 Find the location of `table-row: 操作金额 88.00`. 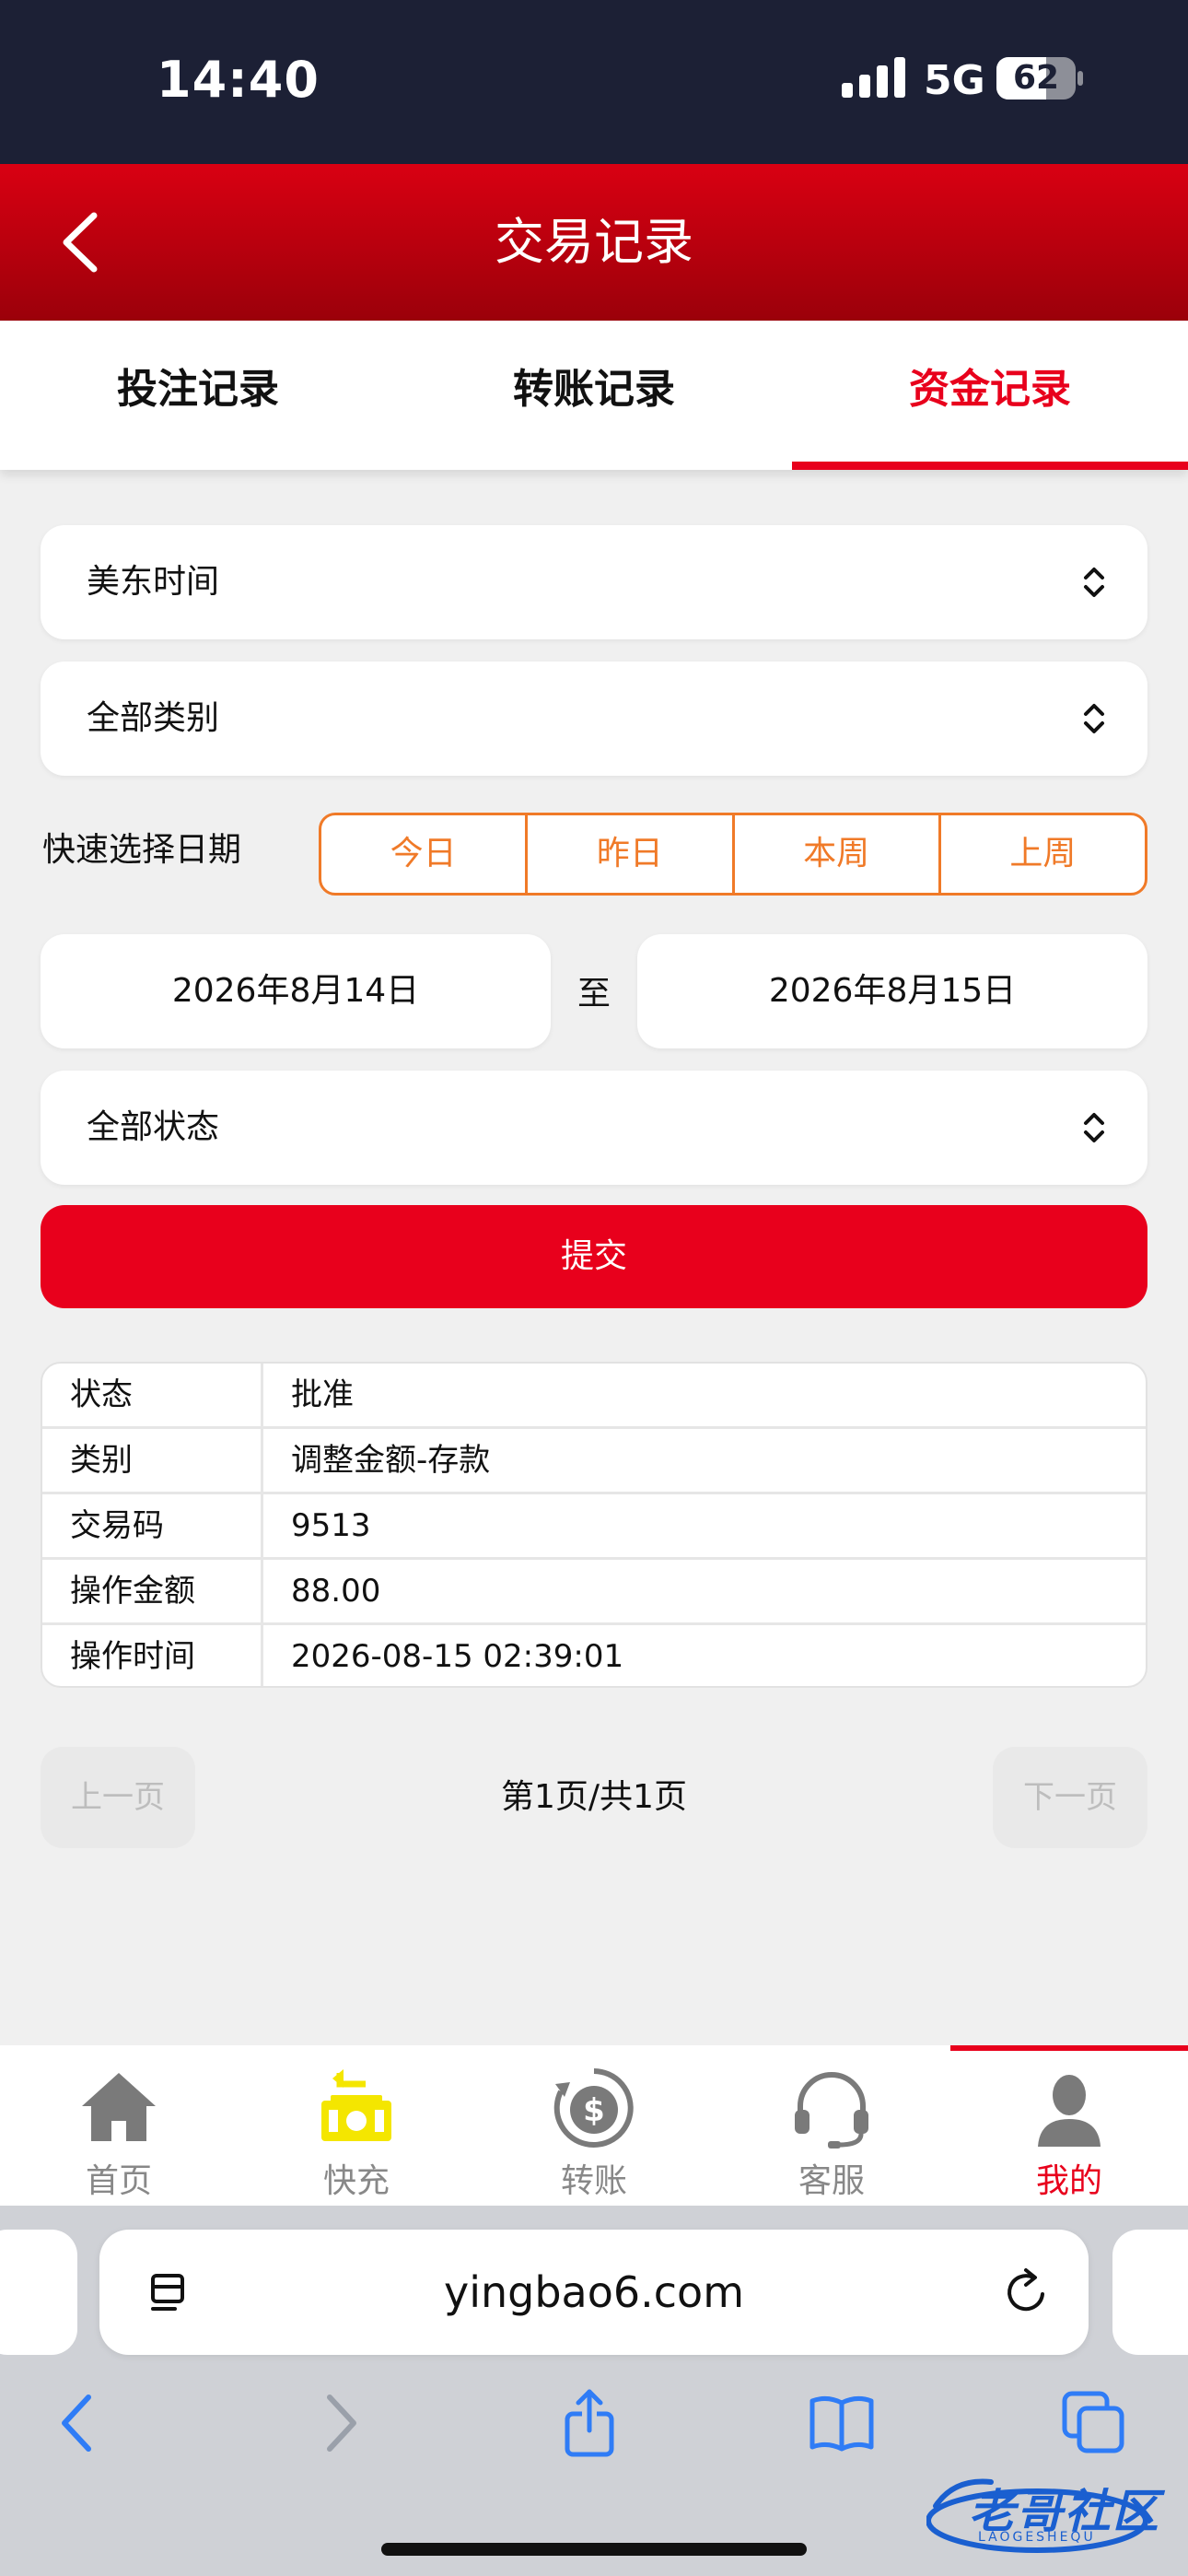

table-row: 操作金额 88.00 is located at coordinates (594, 1592).